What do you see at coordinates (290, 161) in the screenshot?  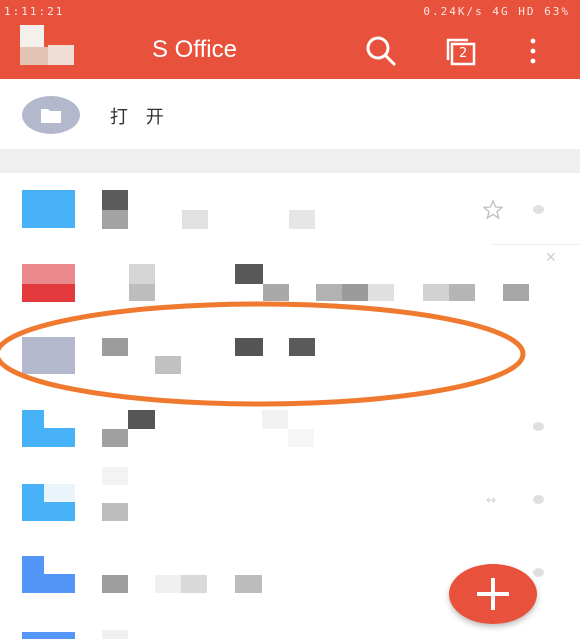 I see `section-divider` at bounding box center [290, 161].